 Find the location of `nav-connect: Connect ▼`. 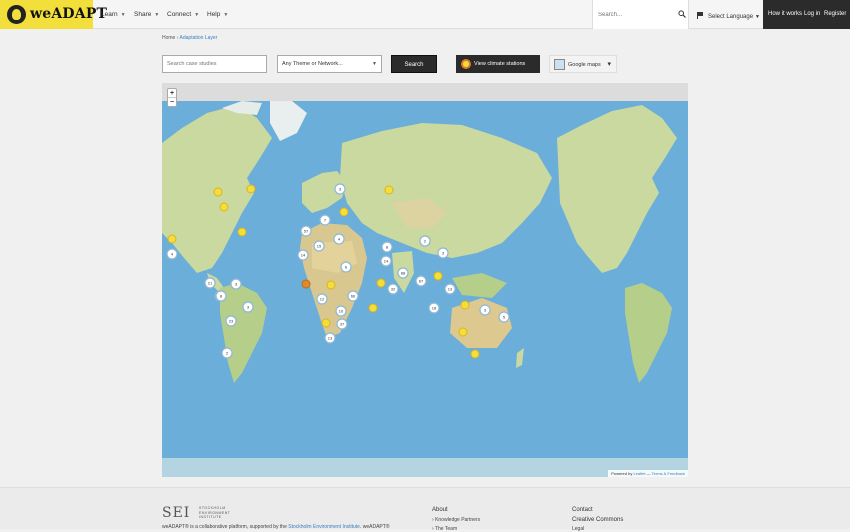

nav-connect: Connect ▼ is located at coordinates (183, 14).